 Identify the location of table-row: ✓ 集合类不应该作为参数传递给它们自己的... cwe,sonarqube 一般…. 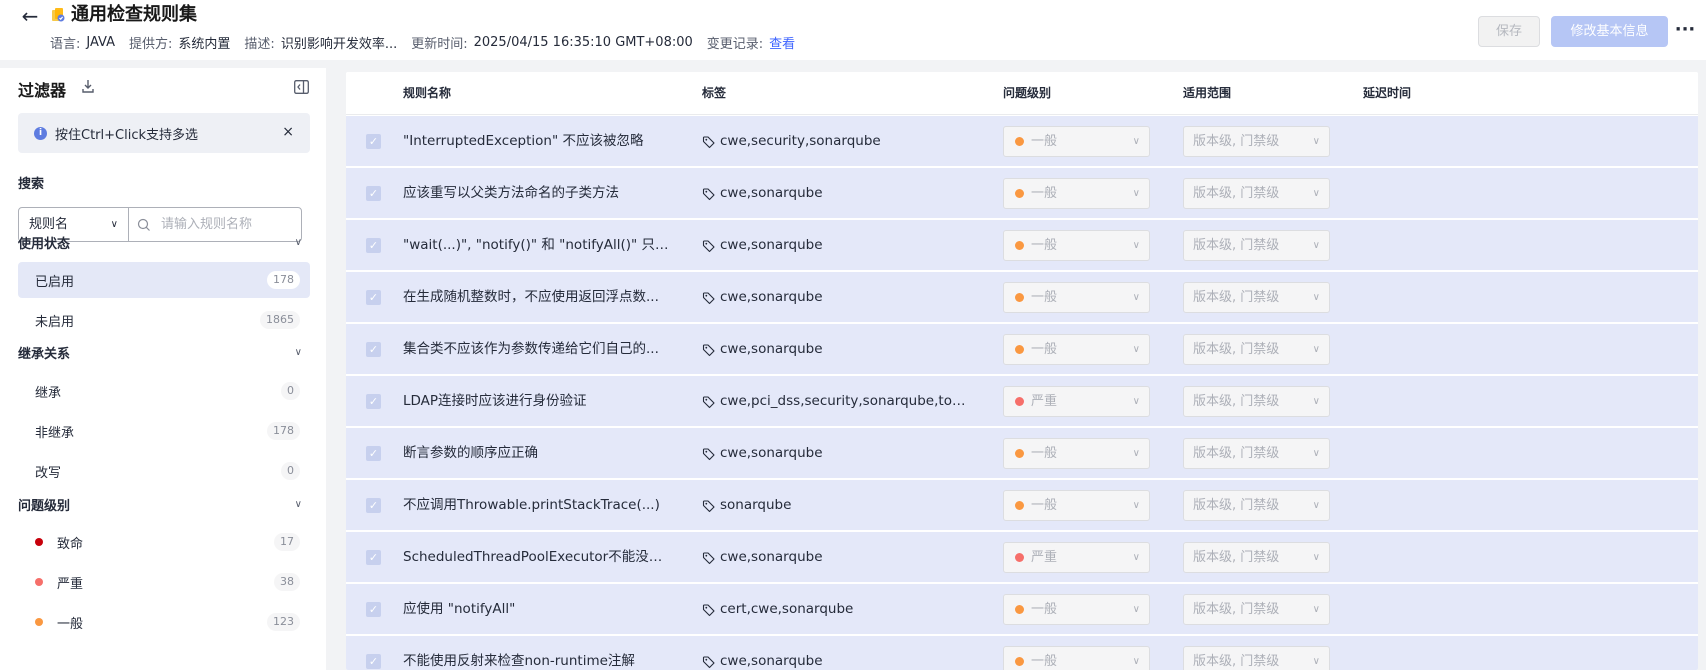
(1022, 349).